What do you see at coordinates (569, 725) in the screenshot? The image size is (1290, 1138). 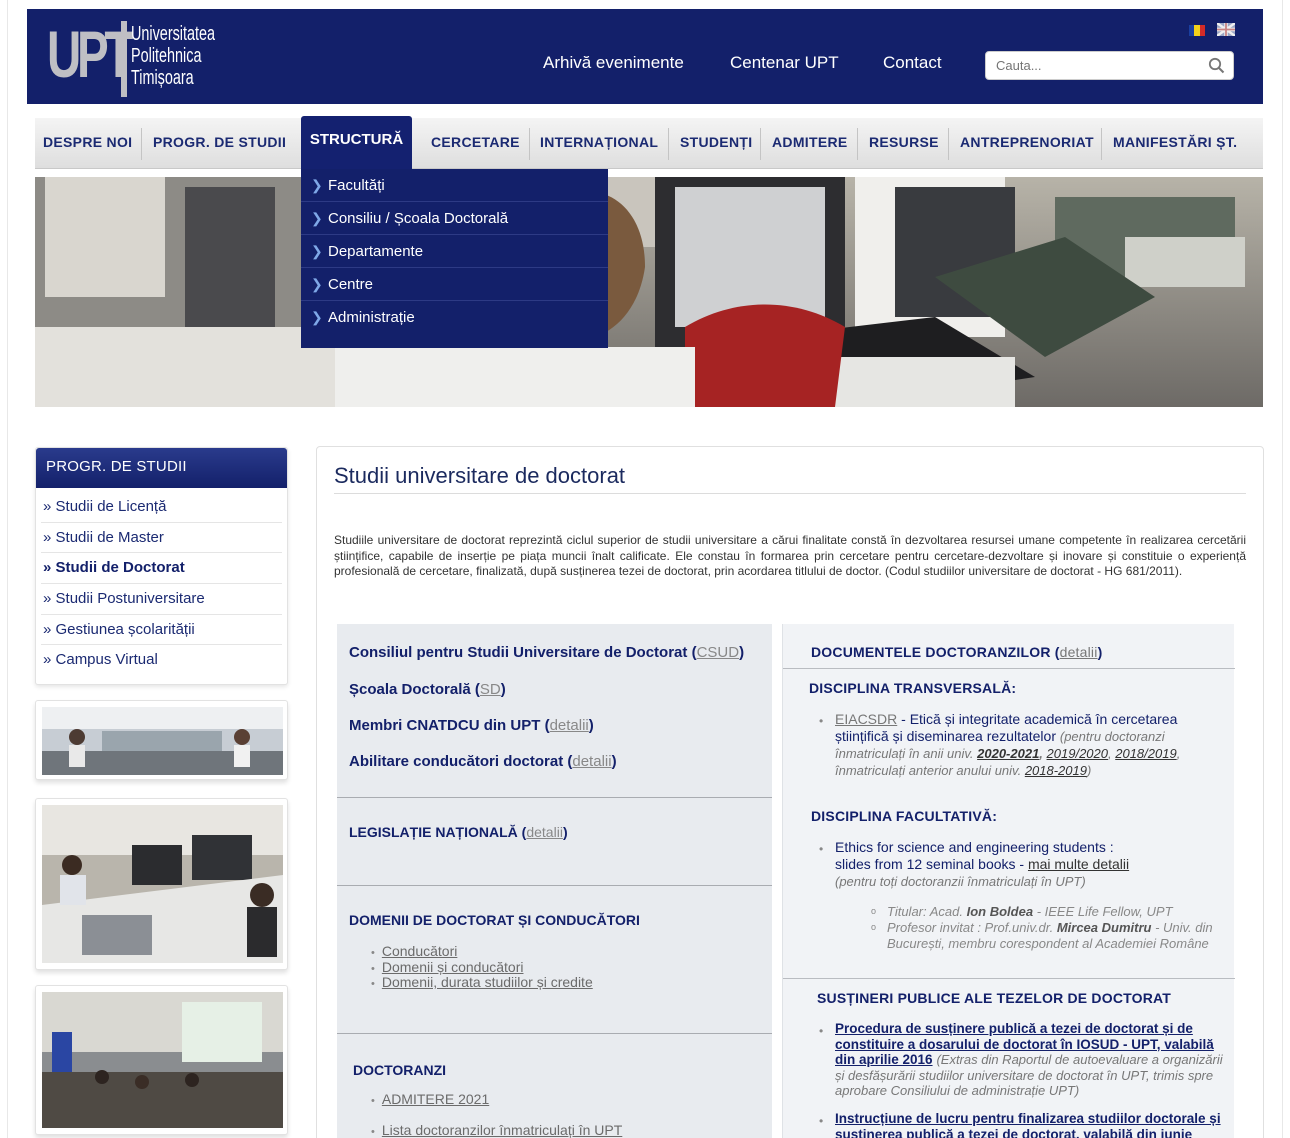 I see `cnatdcu-details-link: detalii` at bounding box center [569, 725].